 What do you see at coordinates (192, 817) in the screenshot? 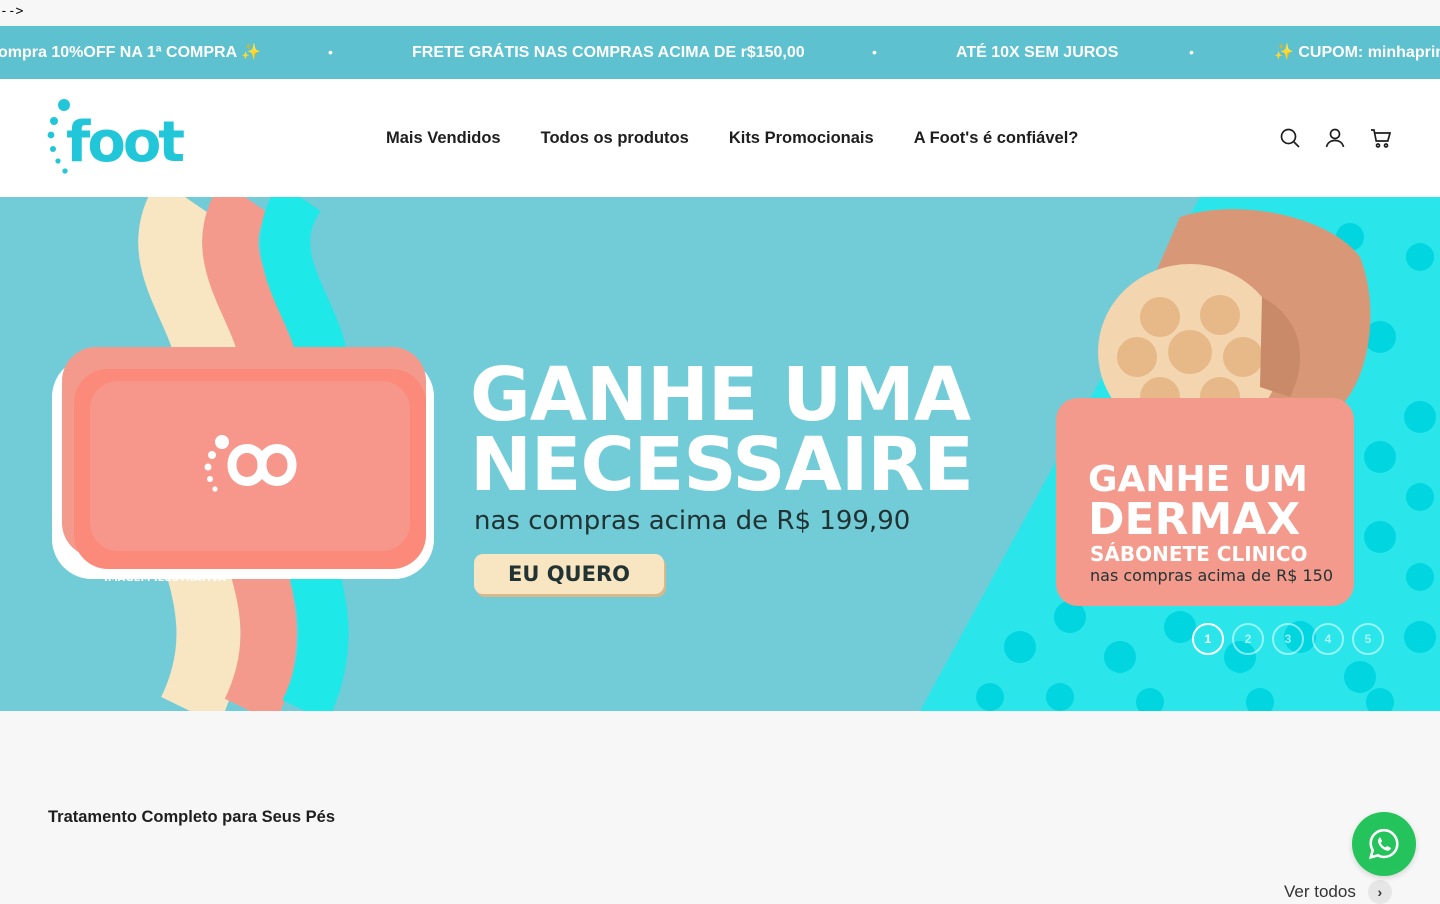
I see `section-title: Tratamento Completo para Seus Pés` at bounding box center [192, 817].